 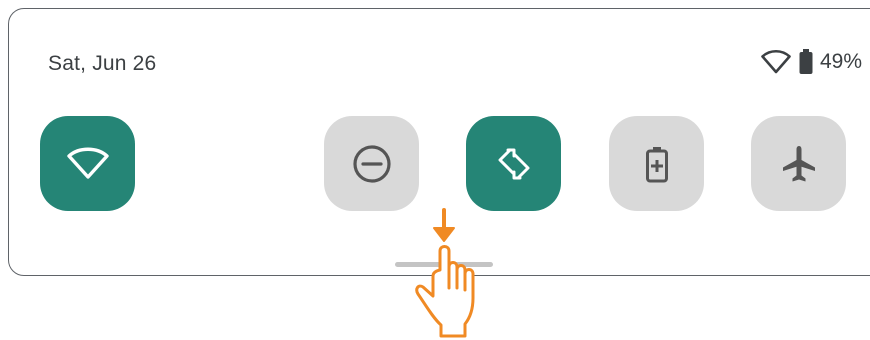 I want to click on wifi-tile, so click(x=87, y=163).